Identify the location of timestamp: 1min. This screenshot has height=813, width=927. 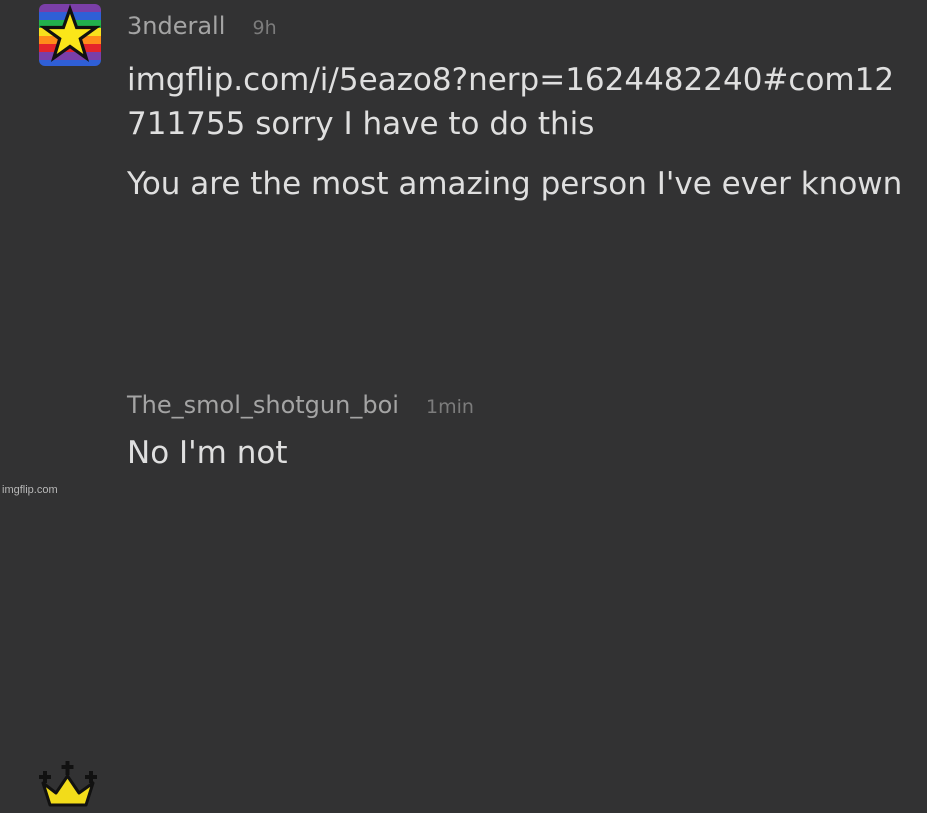
(450, 407).